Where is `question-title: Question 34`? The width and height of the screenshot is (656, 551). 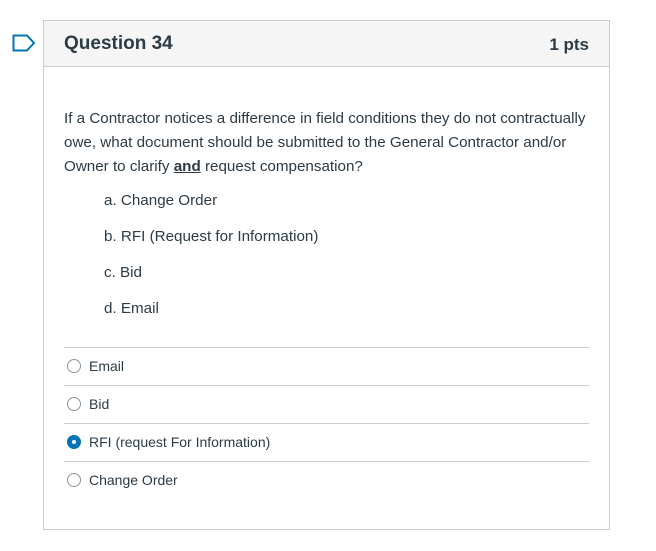 question-title: Question 34 is located at coordinates (118, 43).